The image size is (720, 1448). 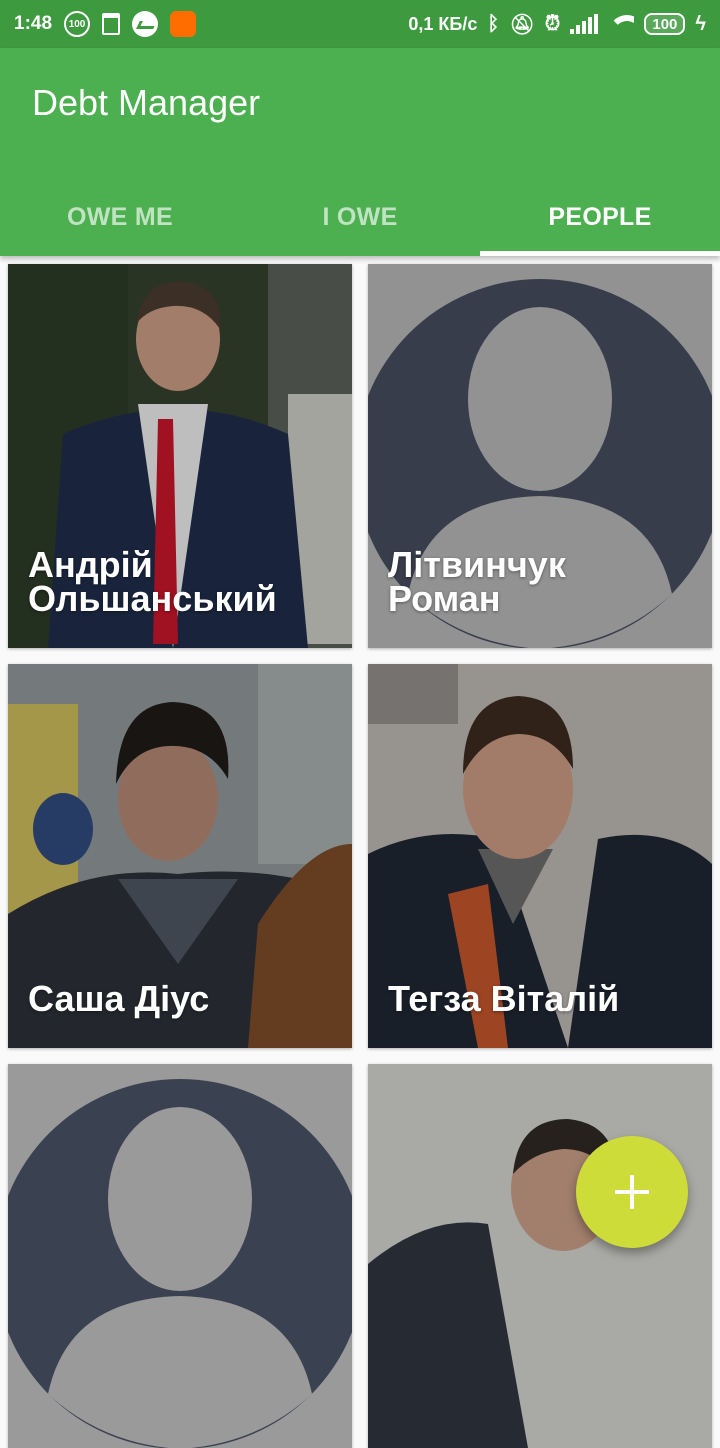 I want to click on person-card: Андрій Ольшанський, so click(x=180, y=456).